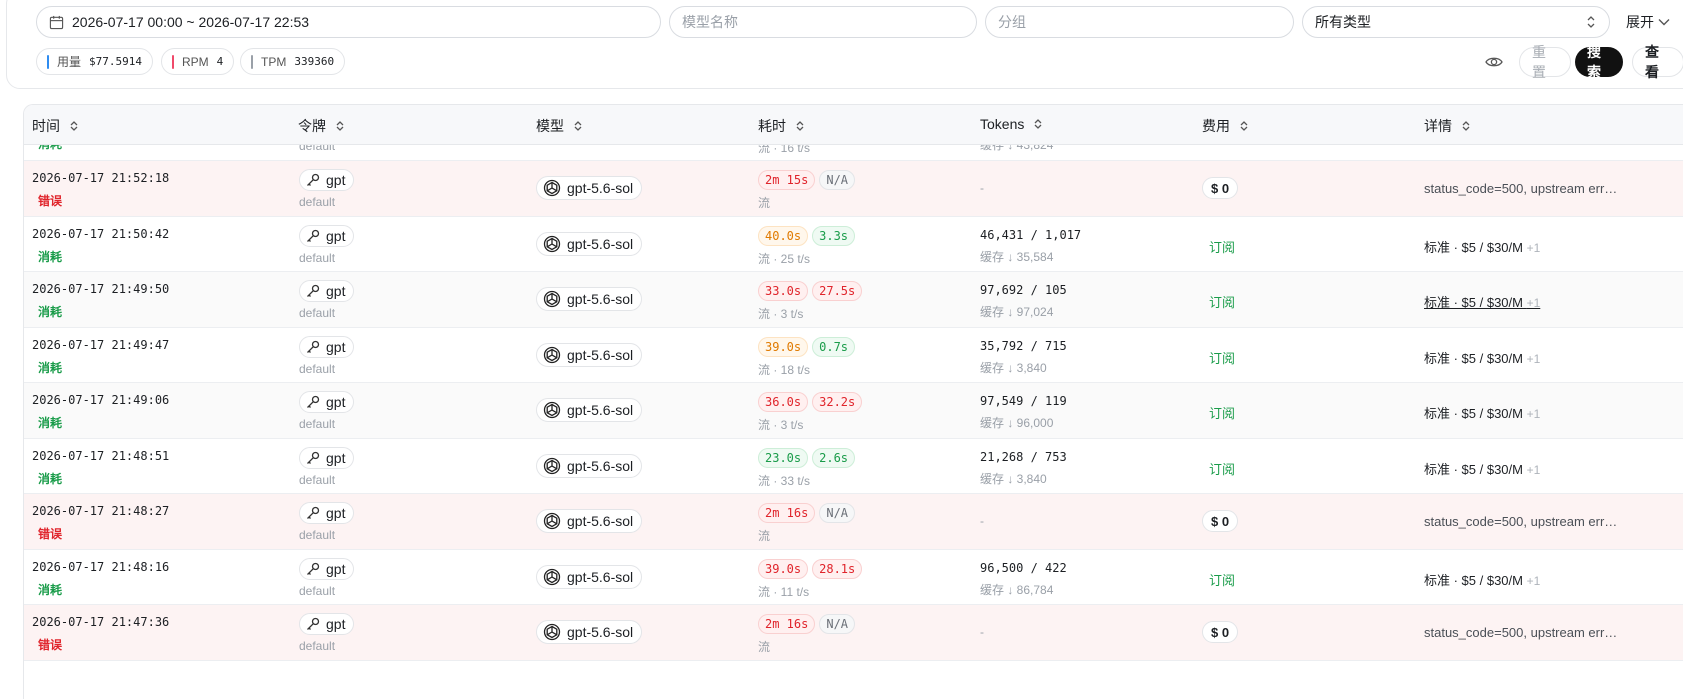  Describe the element at coordinates (1216, 126) in the screenshot. I see `column-label: 费用` at that location.